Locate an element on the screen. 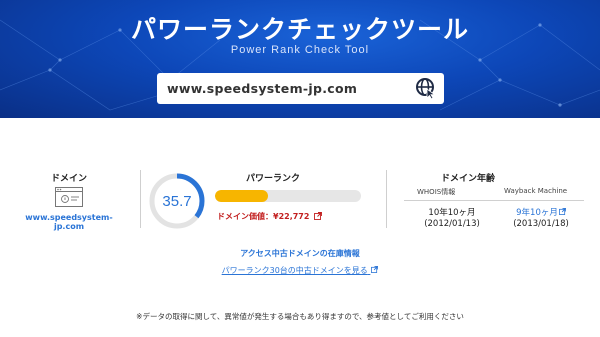 The image size is (600, 337). whois-value: 10年10ヶ月 (2012/01/13) is located at coordinates (452, 219).